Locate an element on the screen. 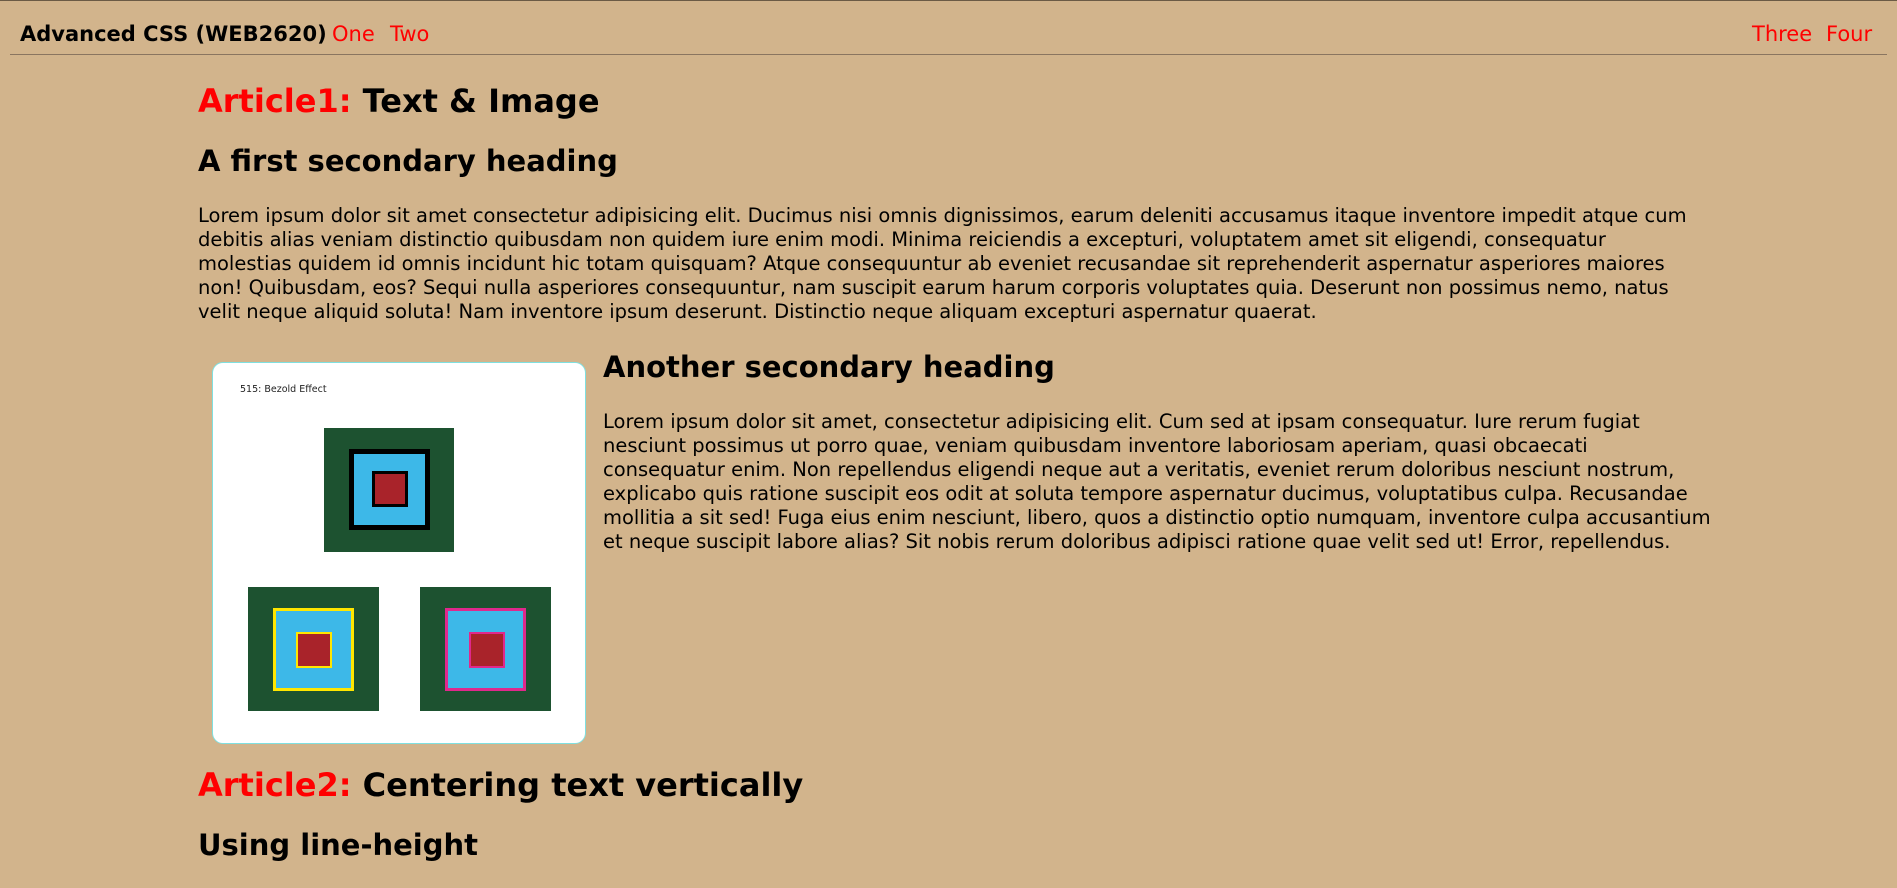  nav-link-one: One is located at coordinates (353, 34).